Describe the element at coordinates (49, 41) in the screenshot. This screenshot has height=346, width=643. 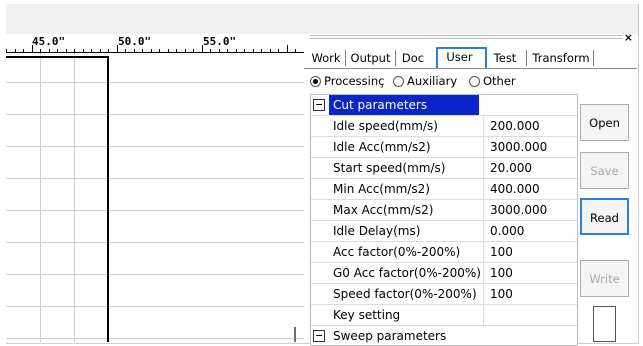
I see `ruler-label-45: 45.0"` at that location.